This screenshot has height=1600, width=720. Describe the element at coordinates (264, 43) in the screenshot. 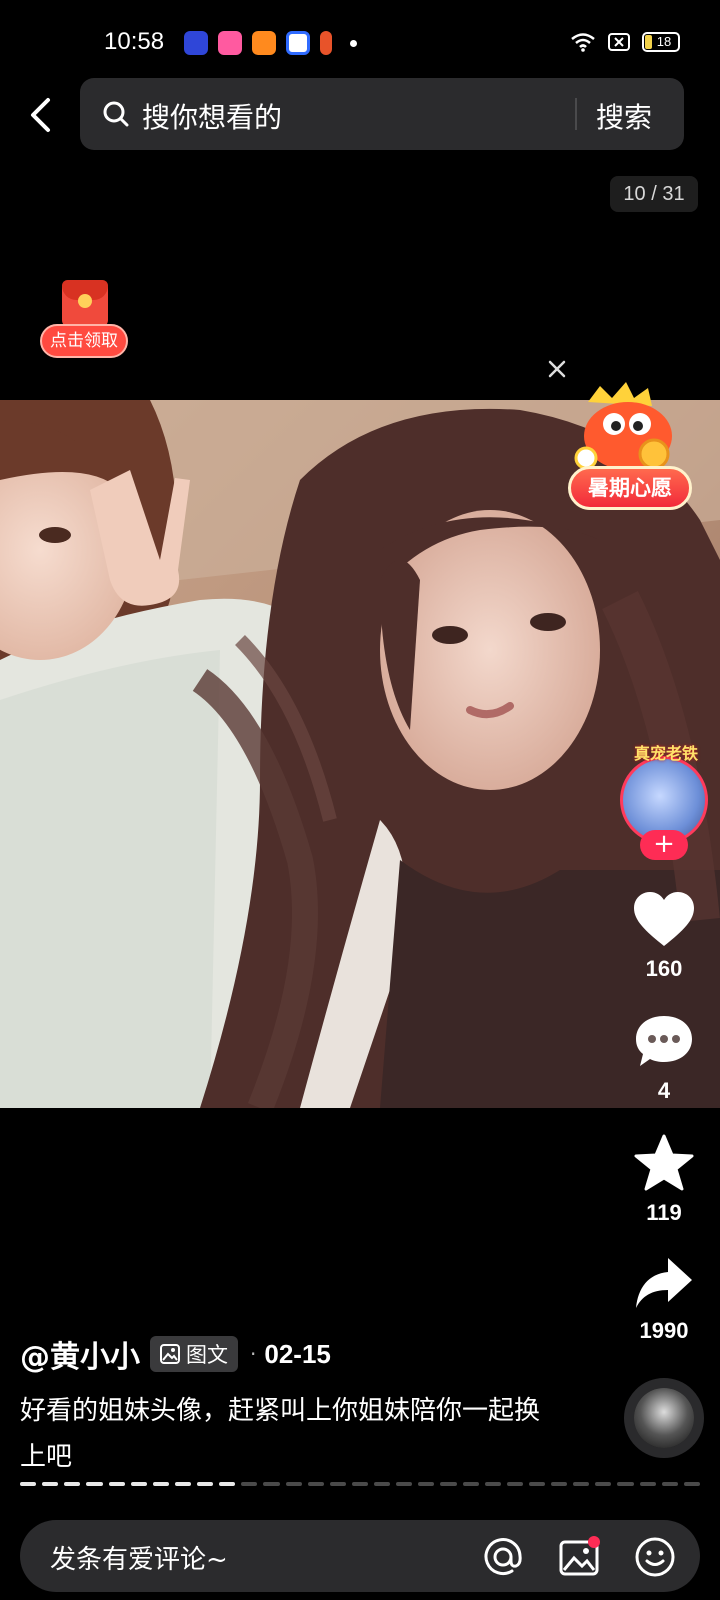

I see `game-app-icon` at that location.